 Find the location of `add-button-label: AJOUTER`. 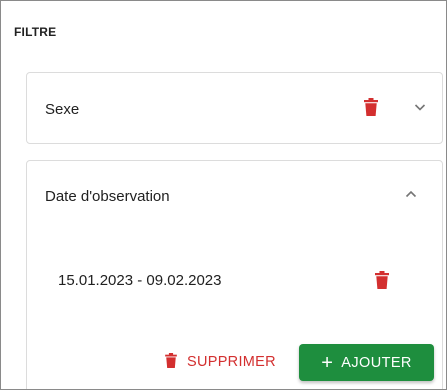

add-button-label: AJOUTER is located at coordinates (376, 362).